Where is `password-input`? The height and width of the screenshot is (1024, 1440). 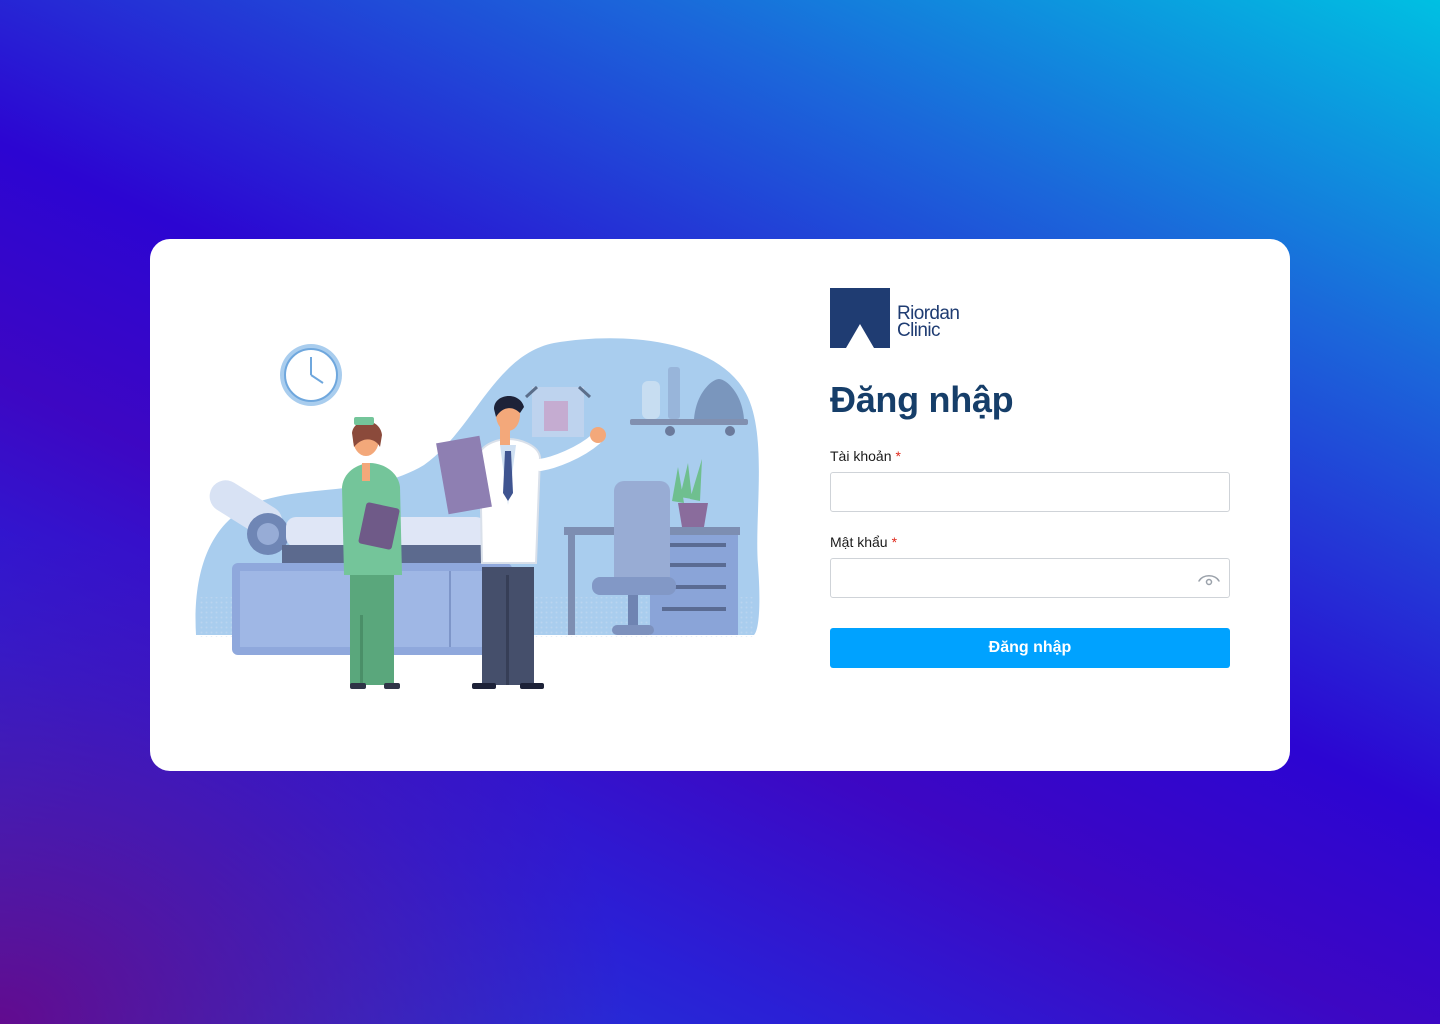
password-input is located at coordinates (1030, 578).